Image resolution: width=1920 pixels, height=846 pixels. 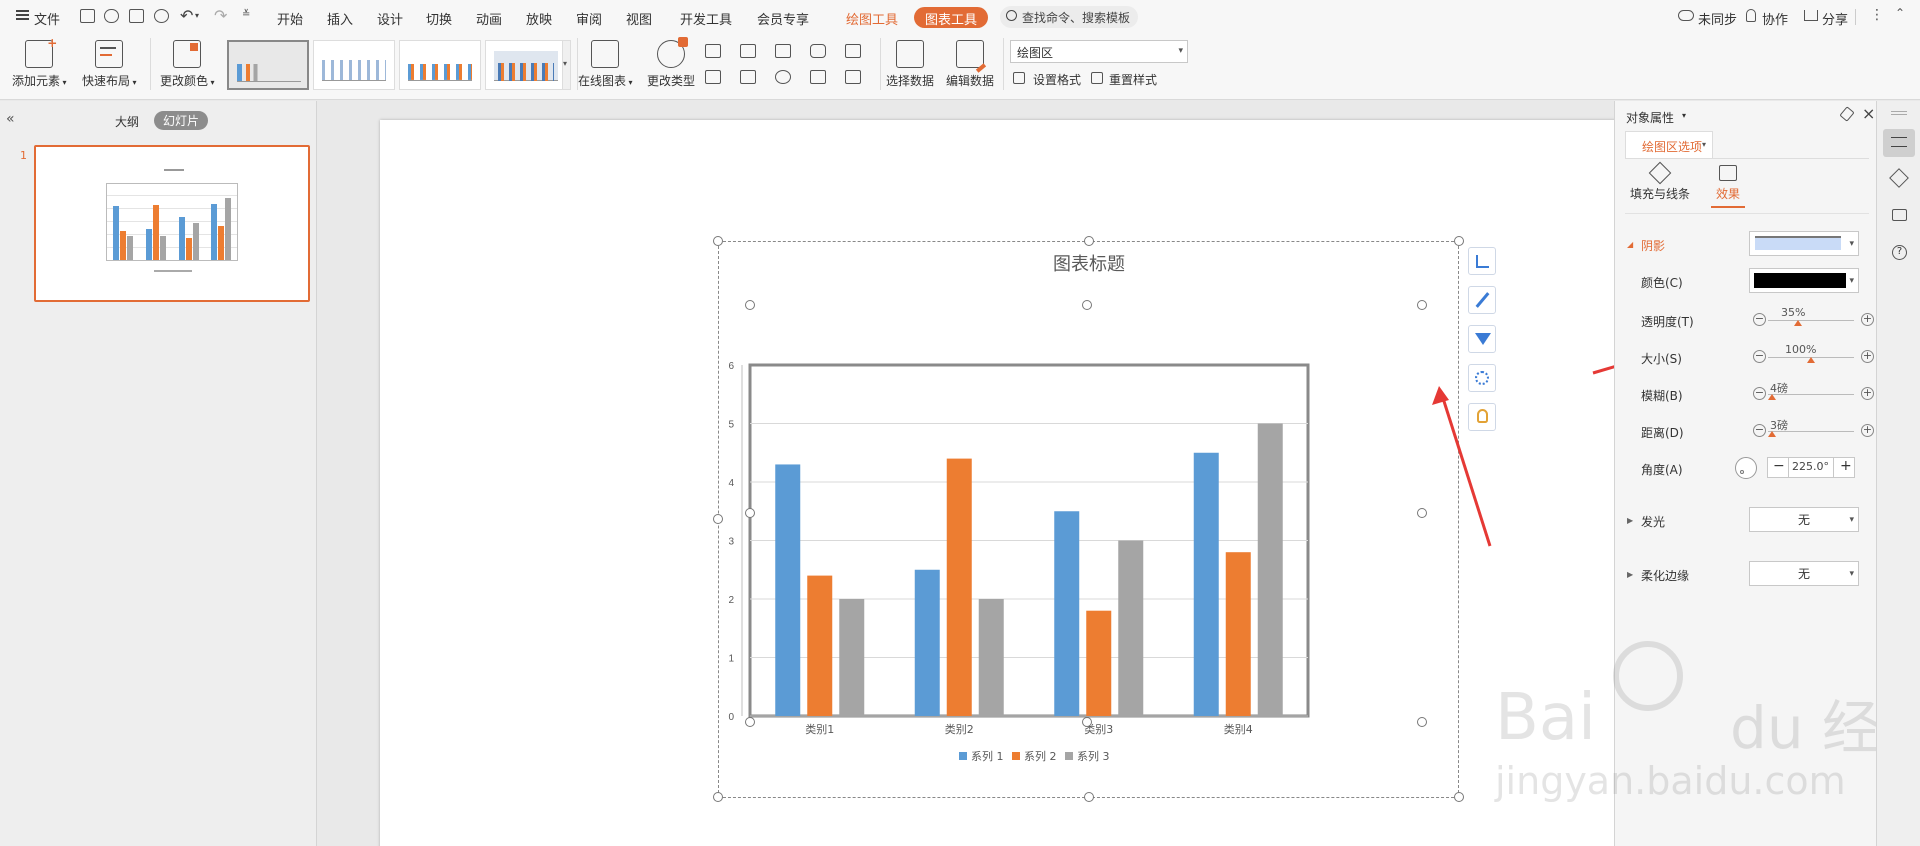 What do you see at coordinates (1069, 17) in the screenshot?
I see `command-search: 查找命令、搜索模板` at bounding box center [1069, 17].